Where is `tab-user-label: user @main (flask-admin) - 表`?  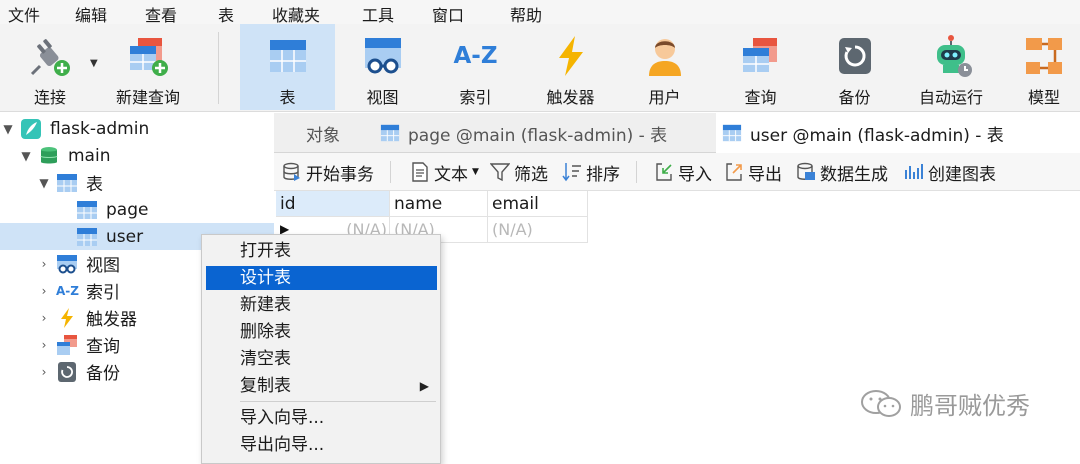 tab-user-label: user @main (flask-admin) - 表 is located at coordinates (877, 135).